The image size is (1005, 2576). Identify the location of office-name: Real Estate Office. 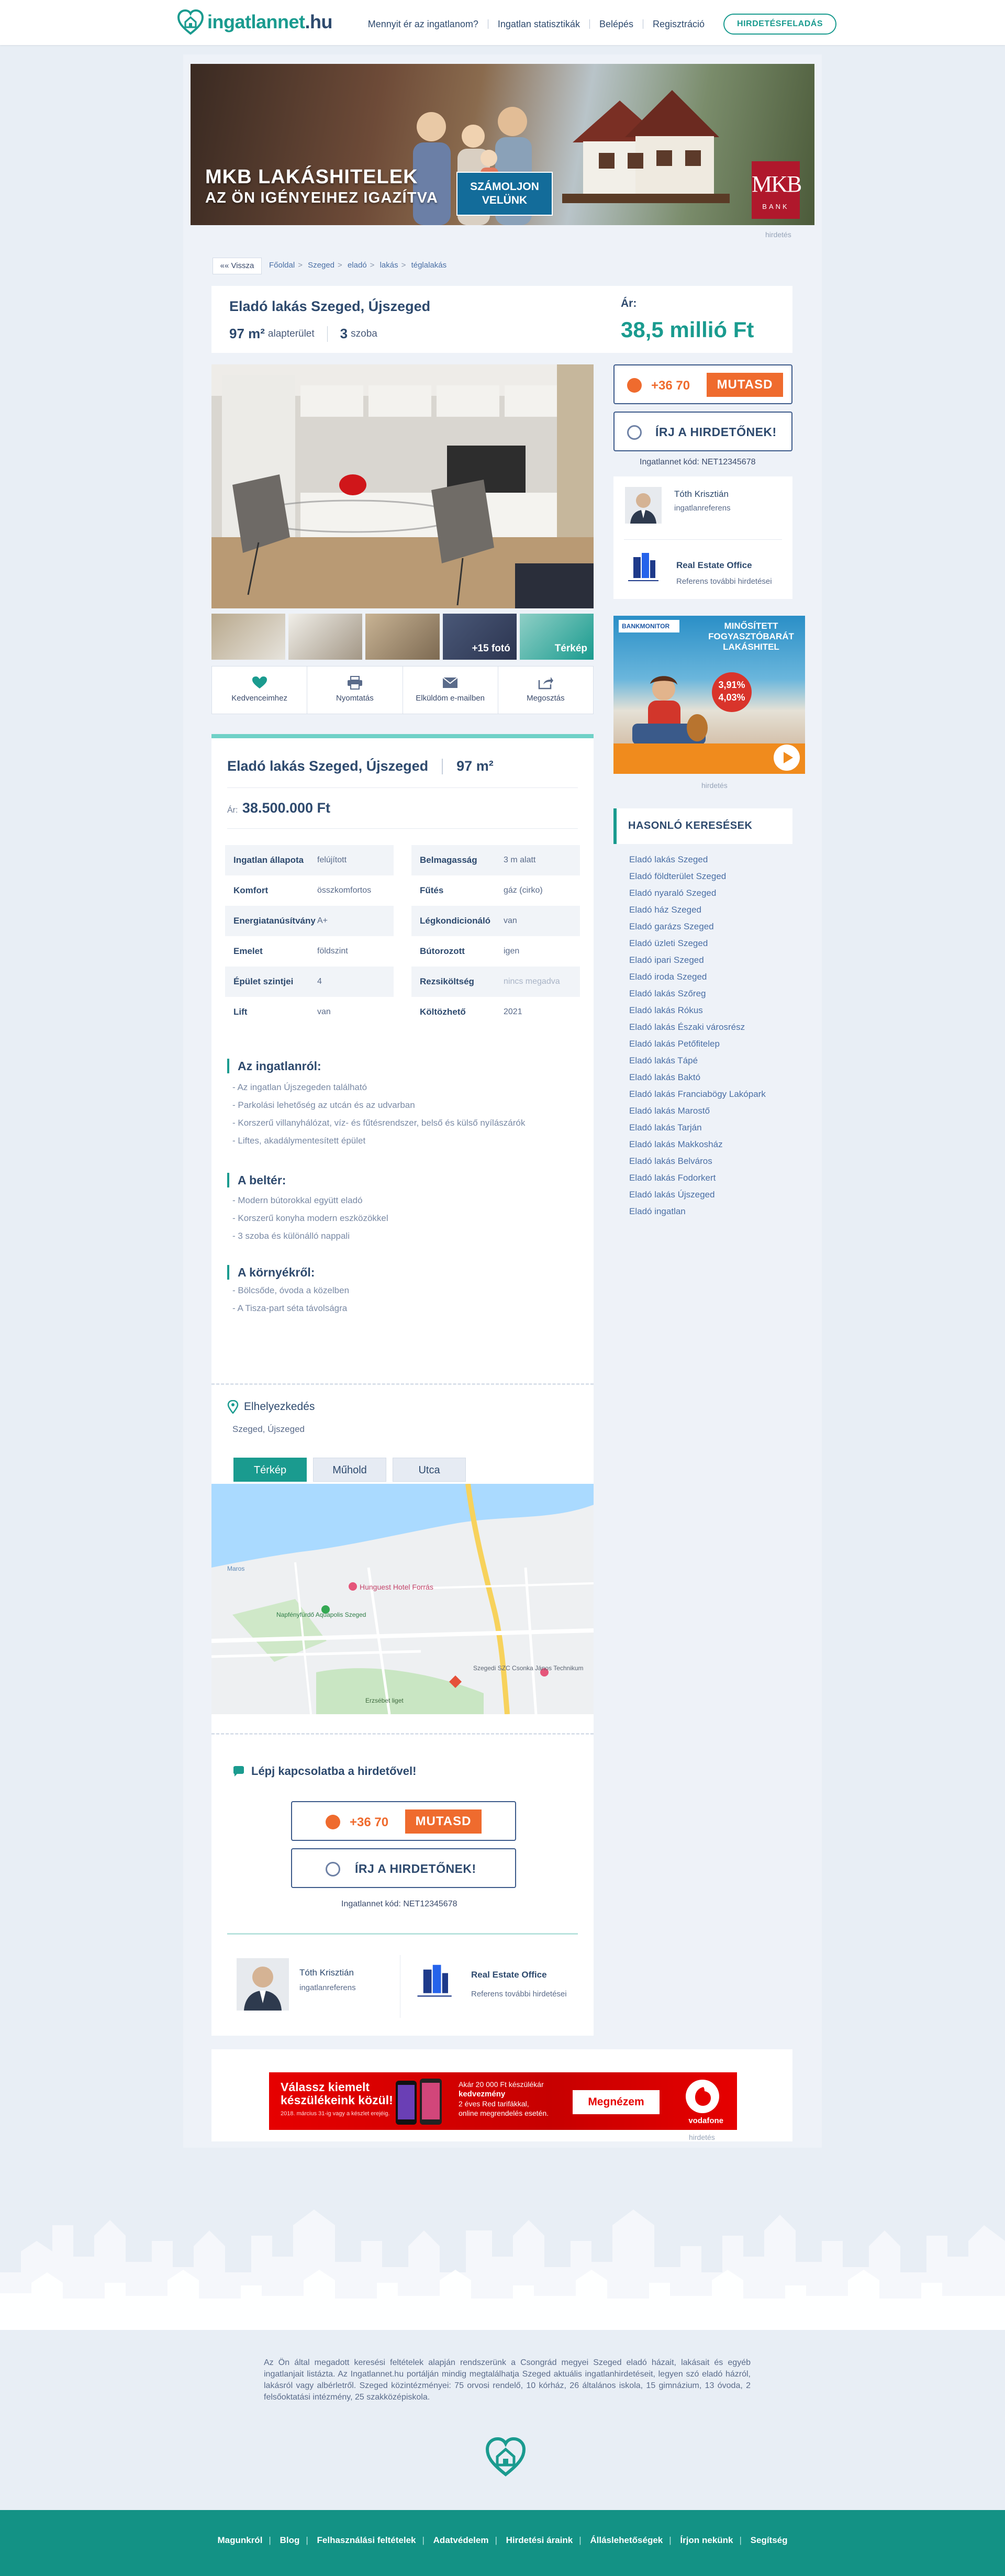
(714, 565).